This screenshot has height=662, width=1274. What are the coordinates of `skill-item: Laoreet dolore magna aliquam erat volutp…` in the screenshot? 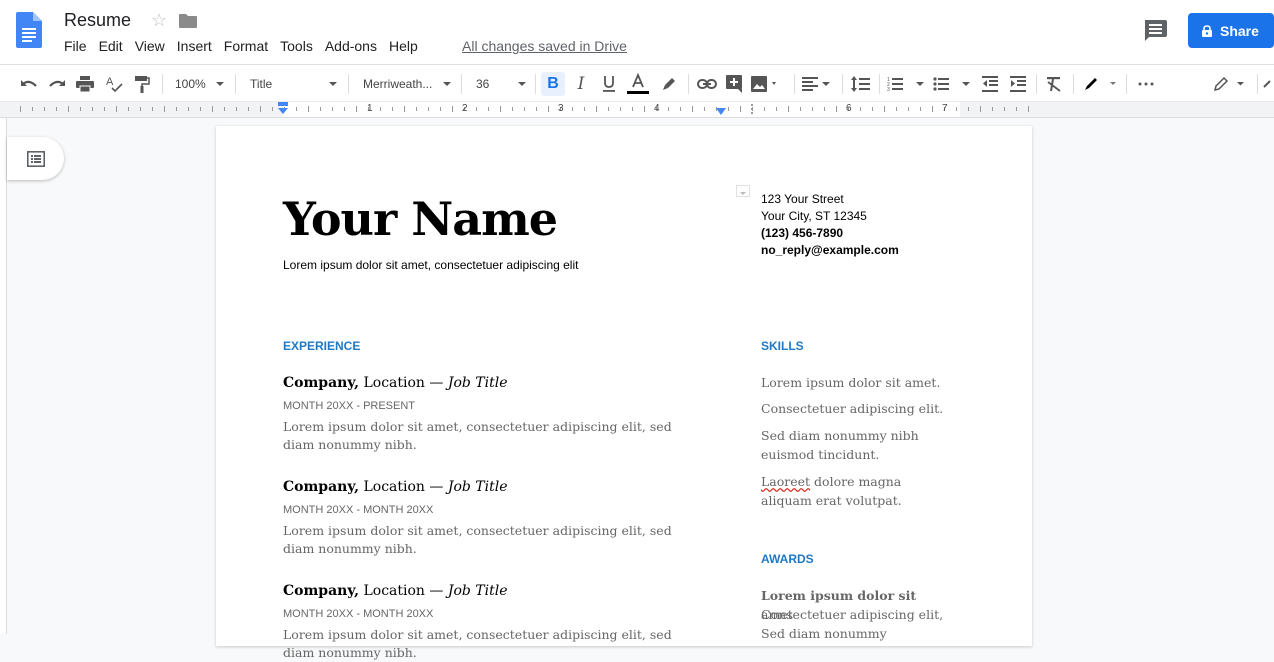 It's located at (856, 491).